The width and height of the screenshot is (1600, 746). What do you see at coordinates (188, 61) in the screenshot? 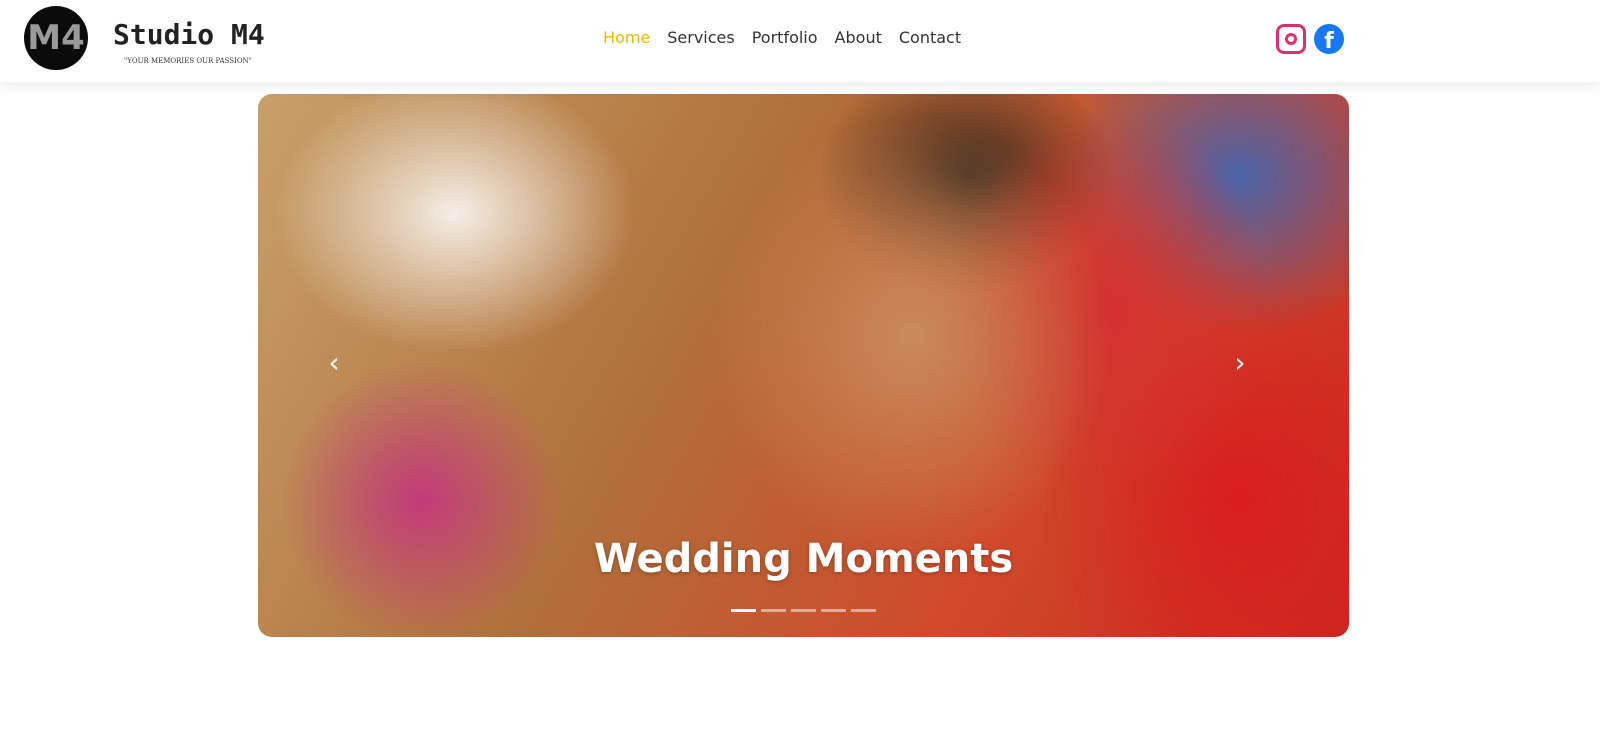
I see `tagline: "YOUR MEMORIES OUR PASSION"` at bounding box center [188, 61].